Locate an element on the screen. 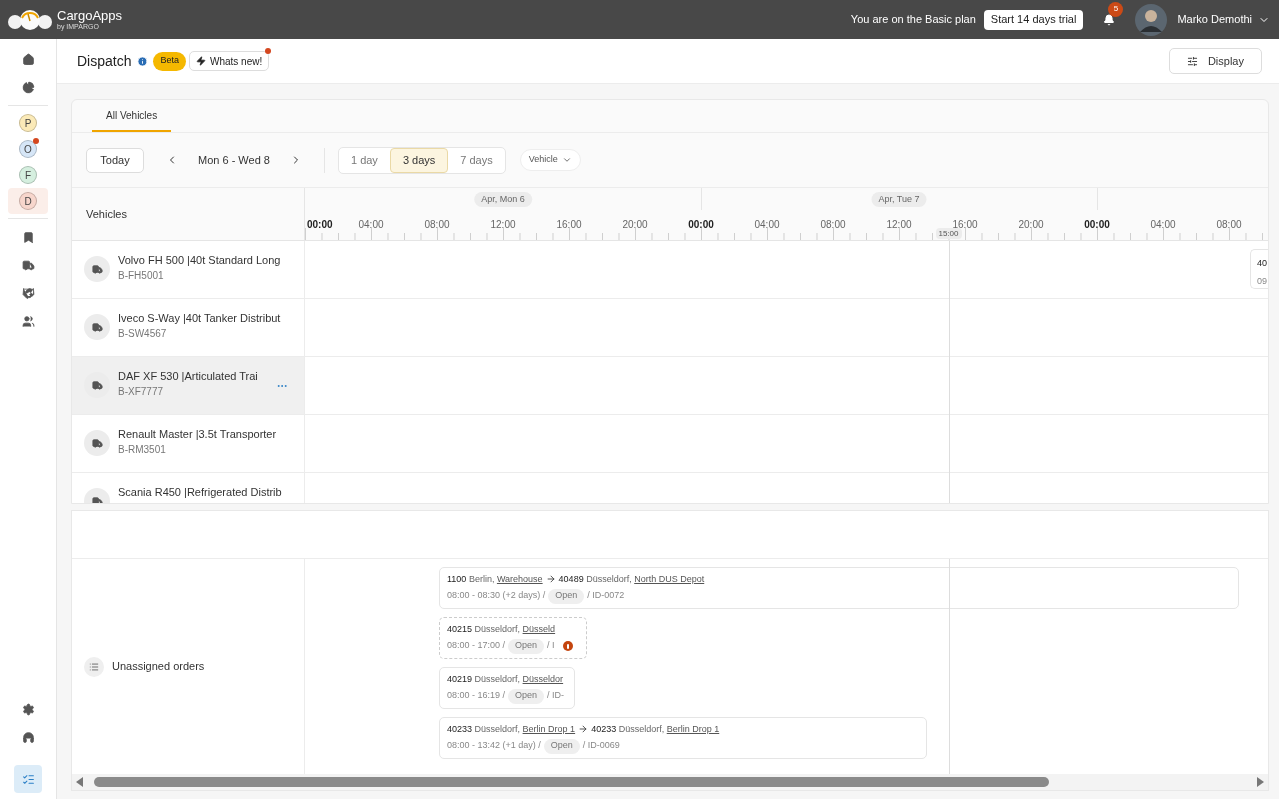 This screenshot has height=799, width=1279. current-time-marker: 15:00 is located at coordinates (948, 233).